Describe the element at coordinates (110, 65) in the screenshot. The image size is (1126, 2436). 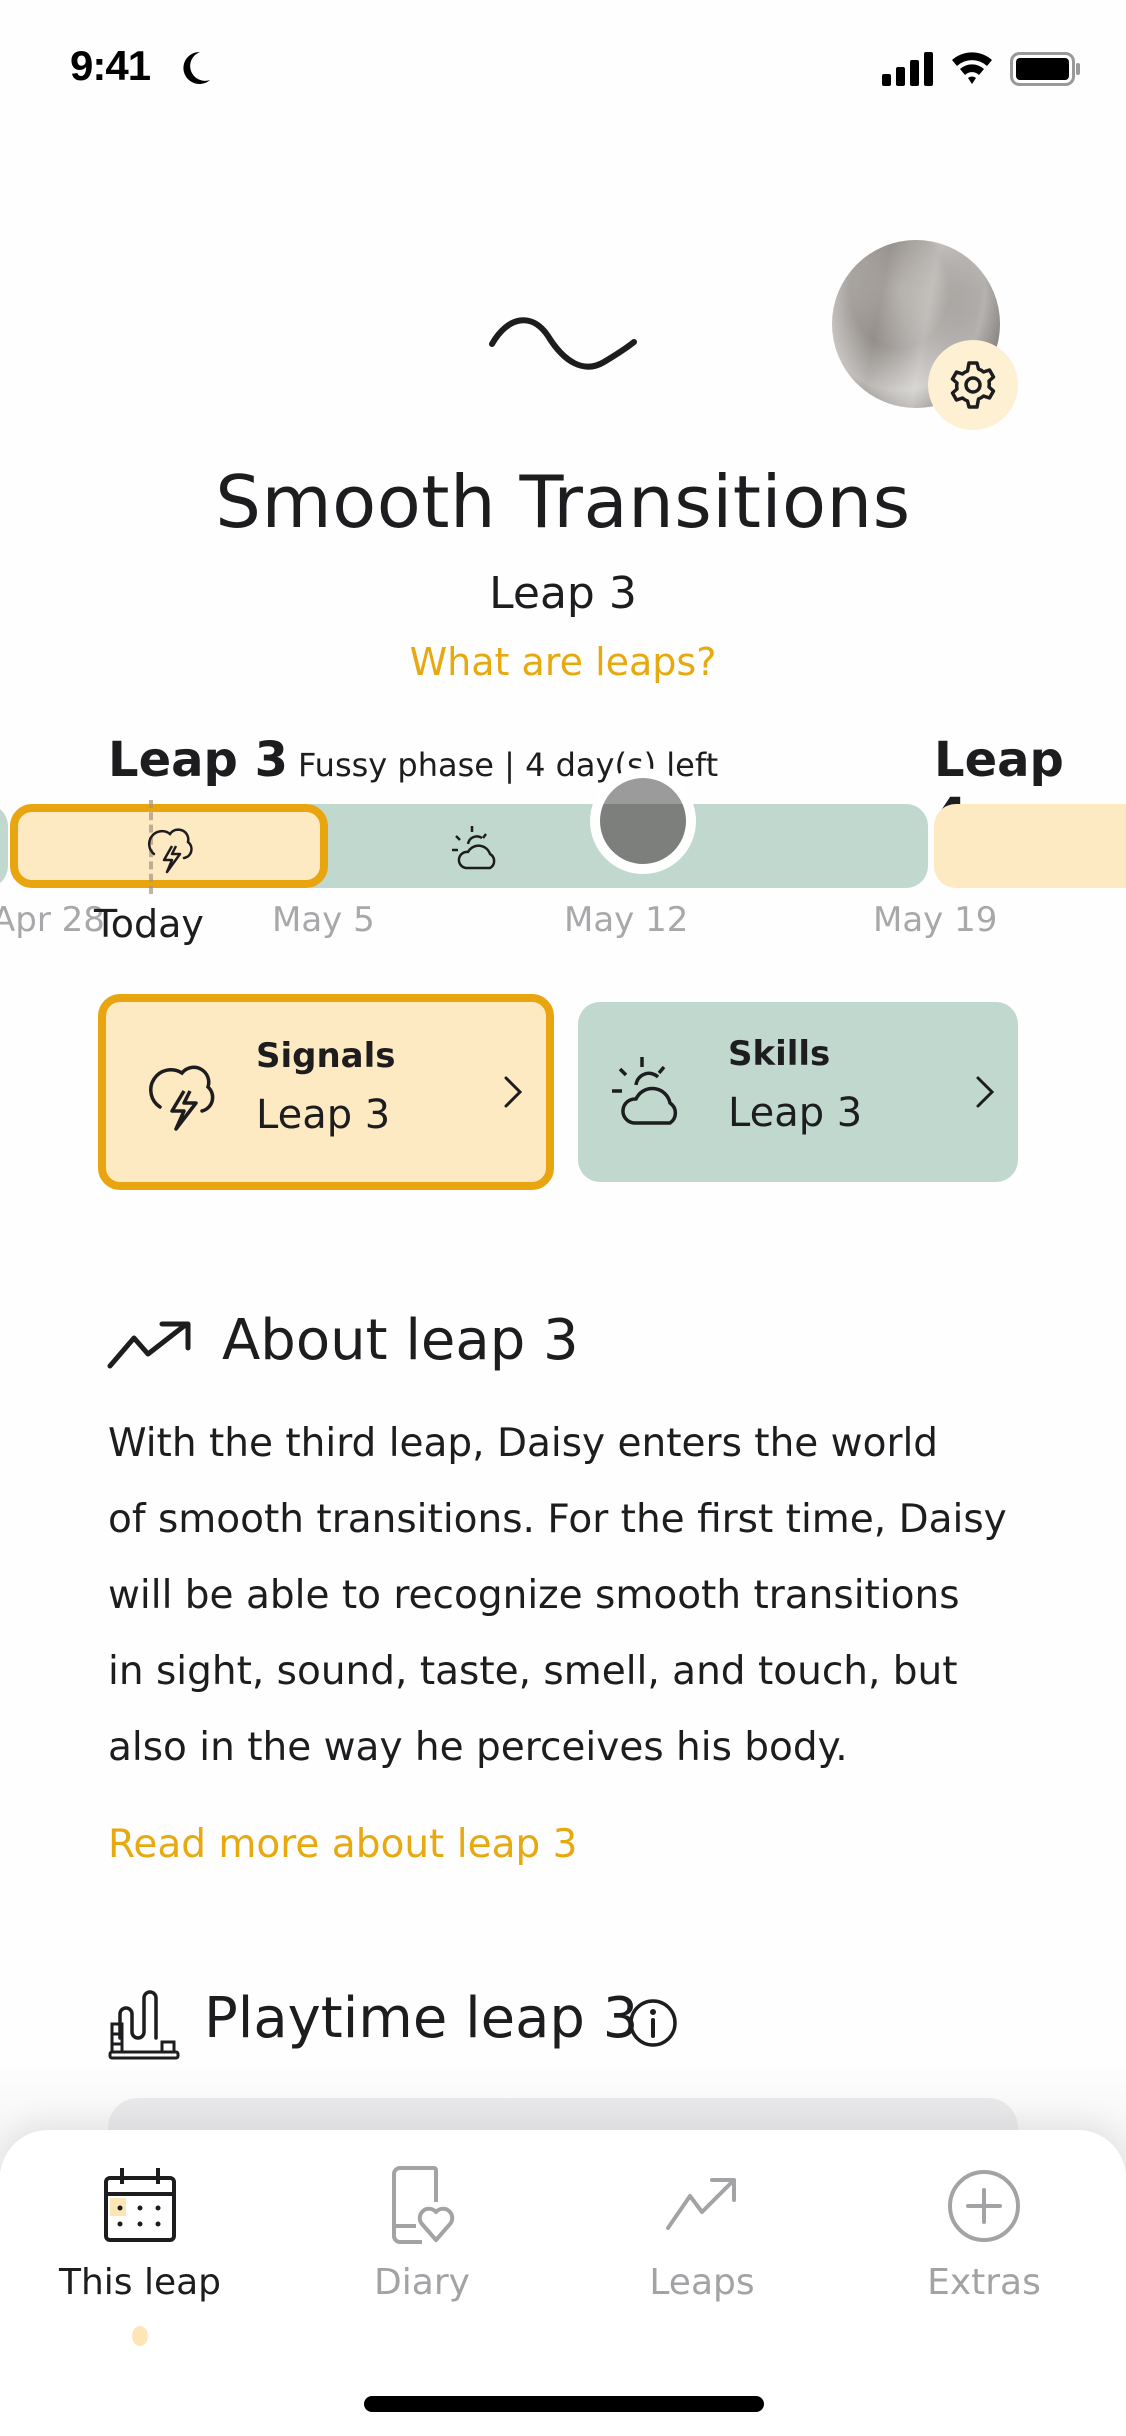
I see `status-time: 9:41` at that location.